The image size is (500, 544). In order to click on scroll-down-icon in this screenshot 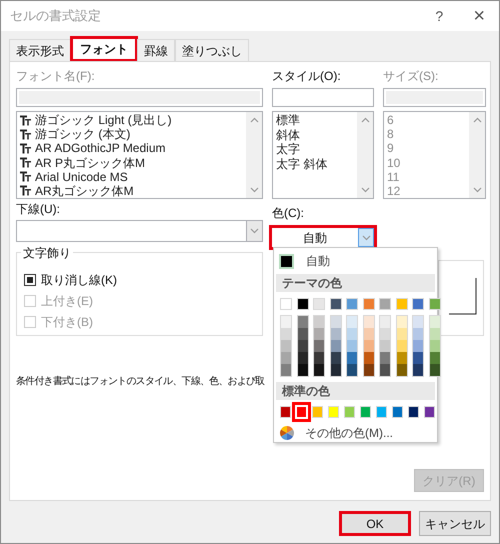, I will do `click(254, 190)`.